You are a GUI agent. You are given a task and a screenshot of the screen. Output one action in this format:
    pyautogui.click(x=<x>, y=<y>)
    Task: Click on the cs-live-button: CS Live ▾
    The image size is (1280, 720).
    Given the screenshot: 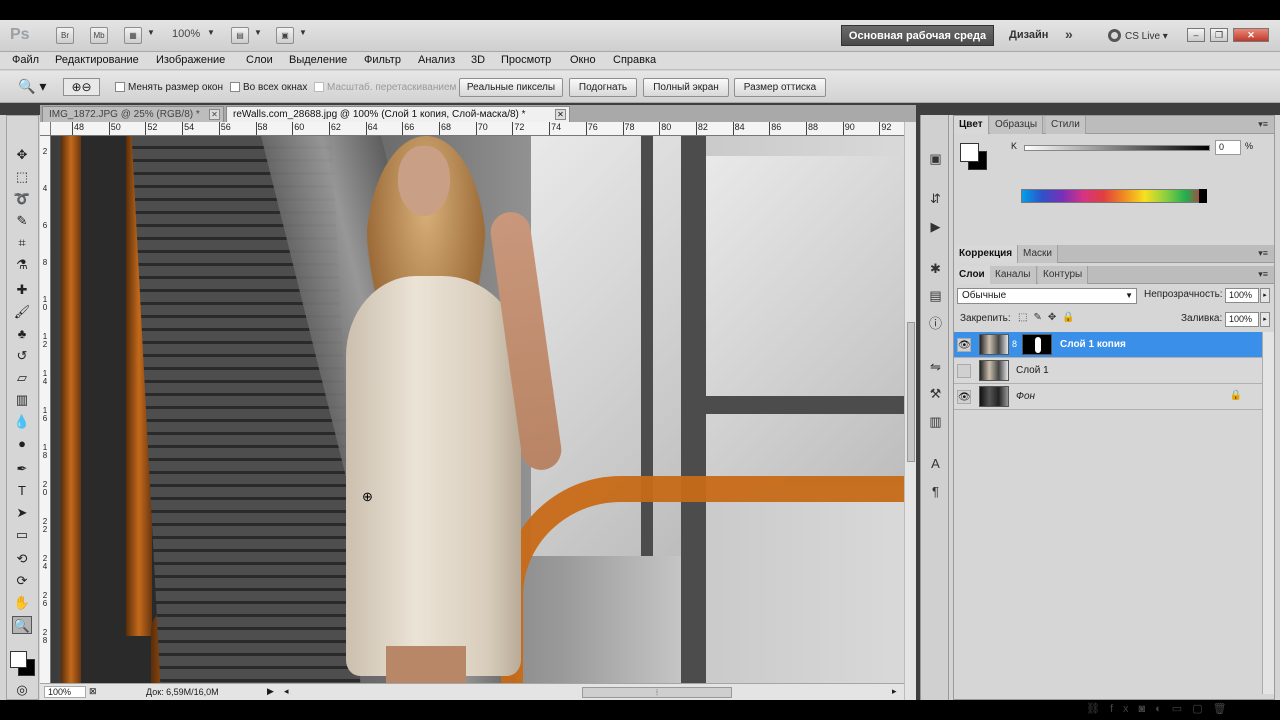 What is the action you would take?
    pyautogui.click(x=1138, y=35)
    